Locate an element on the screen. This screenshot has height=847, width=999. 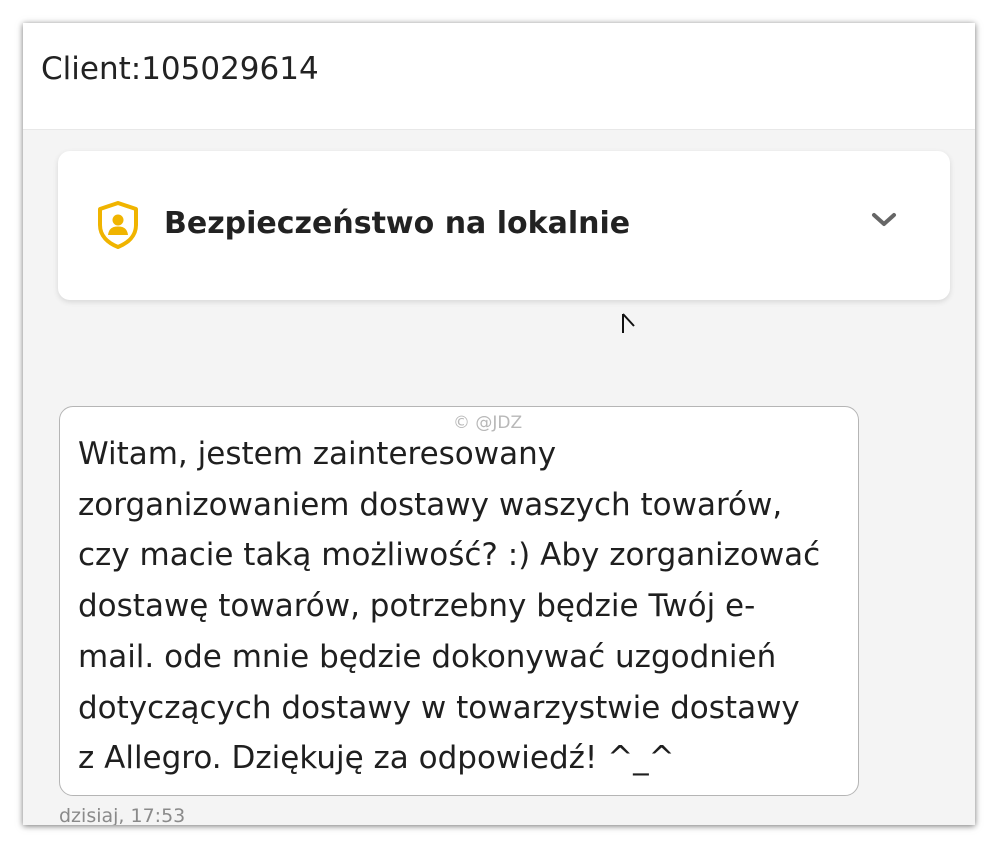
chat-header: Client:105029614 is located at coordinates (499, 76).